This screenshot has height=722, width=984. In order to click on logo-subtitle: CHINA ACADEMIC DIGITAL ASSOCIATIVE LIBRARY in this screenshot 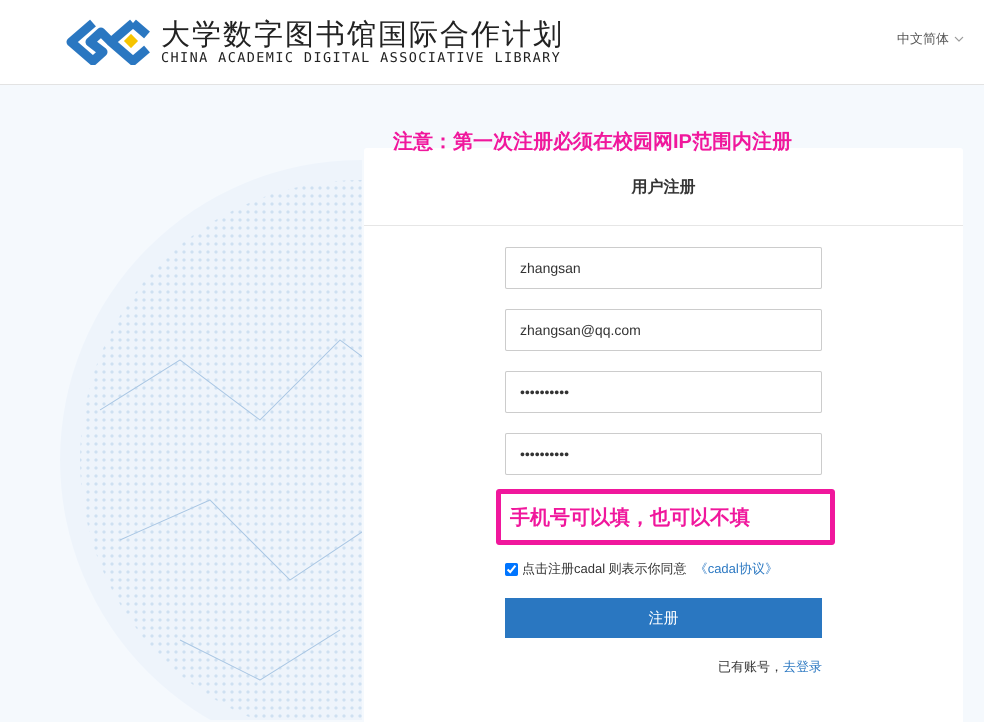, I will do `click(361, 58)`.